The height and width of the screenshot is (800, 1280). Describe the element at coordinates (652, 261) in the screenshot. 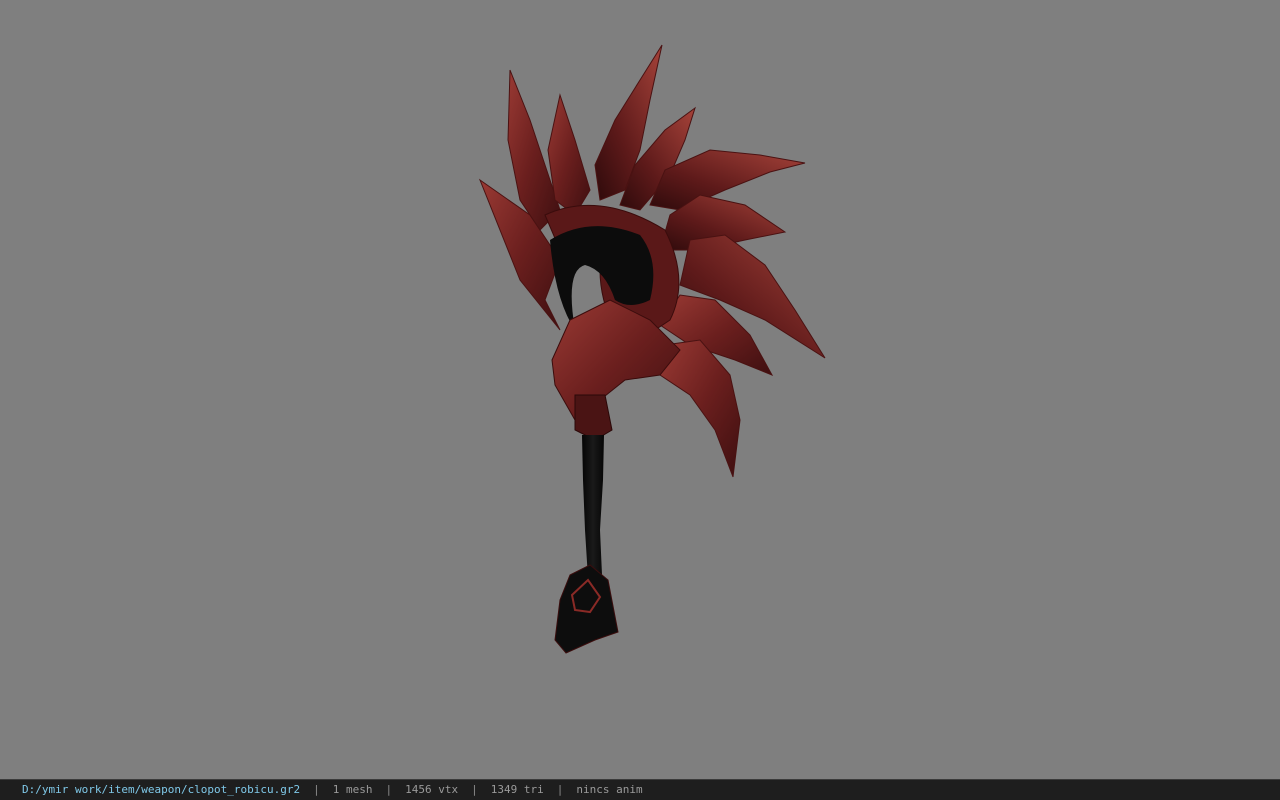

I see `blade-spikes` at that location.